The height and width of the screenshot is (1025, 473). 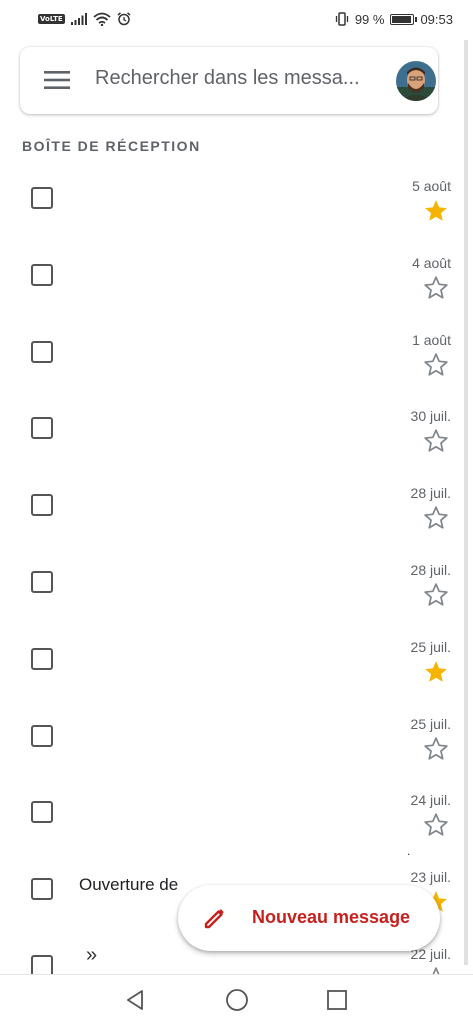 I want to click on message-date: 30 juil., so click(x=430, y=416).